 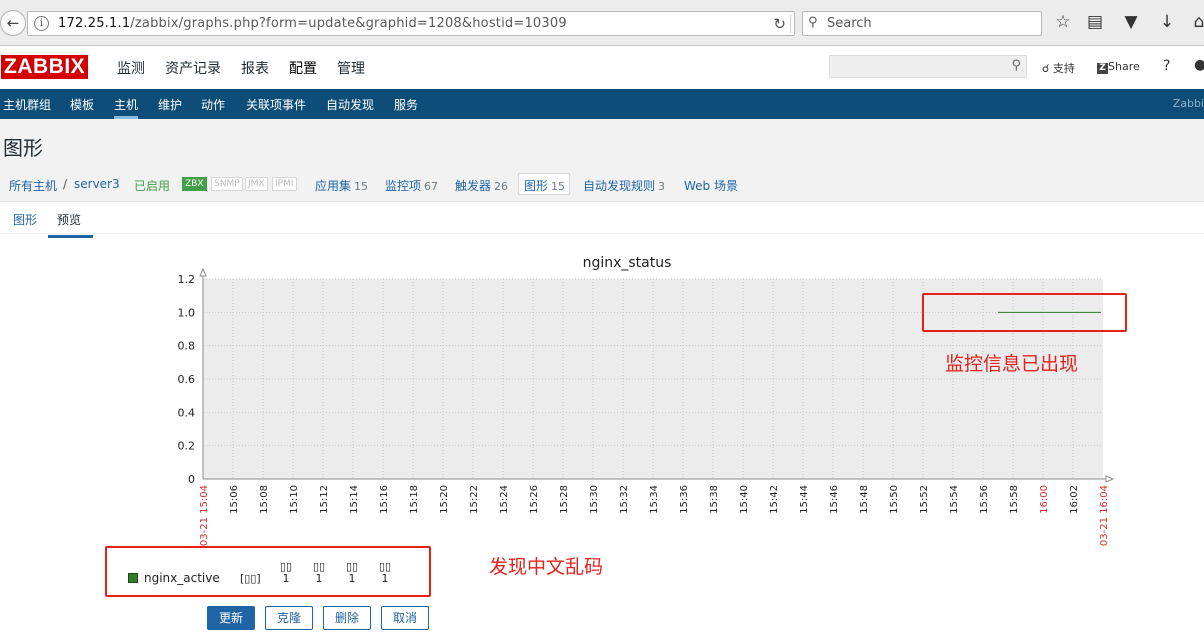 What do you see at coordinates (624, 499) in the screenshot?
I see `x-tick-label: 15:32` at bounding box center [624, 499].